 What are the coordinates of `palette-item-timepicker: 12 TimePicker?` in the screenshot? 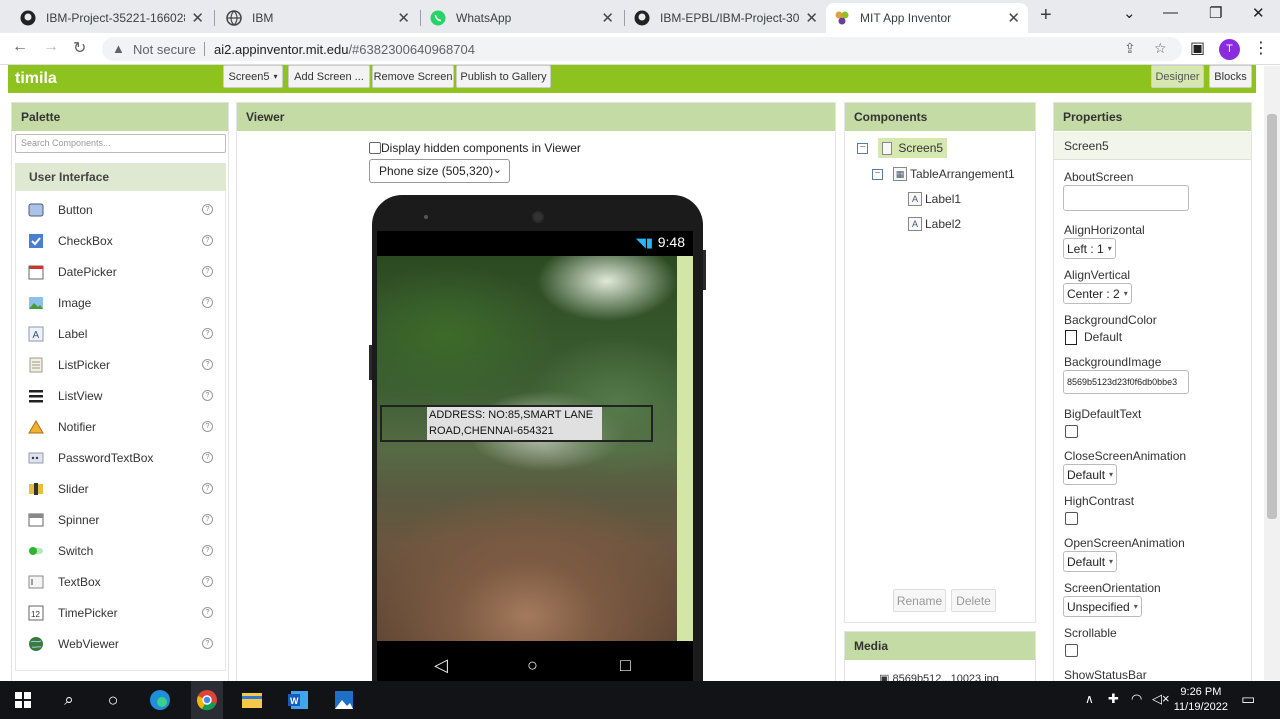 It's located at (121, 612).